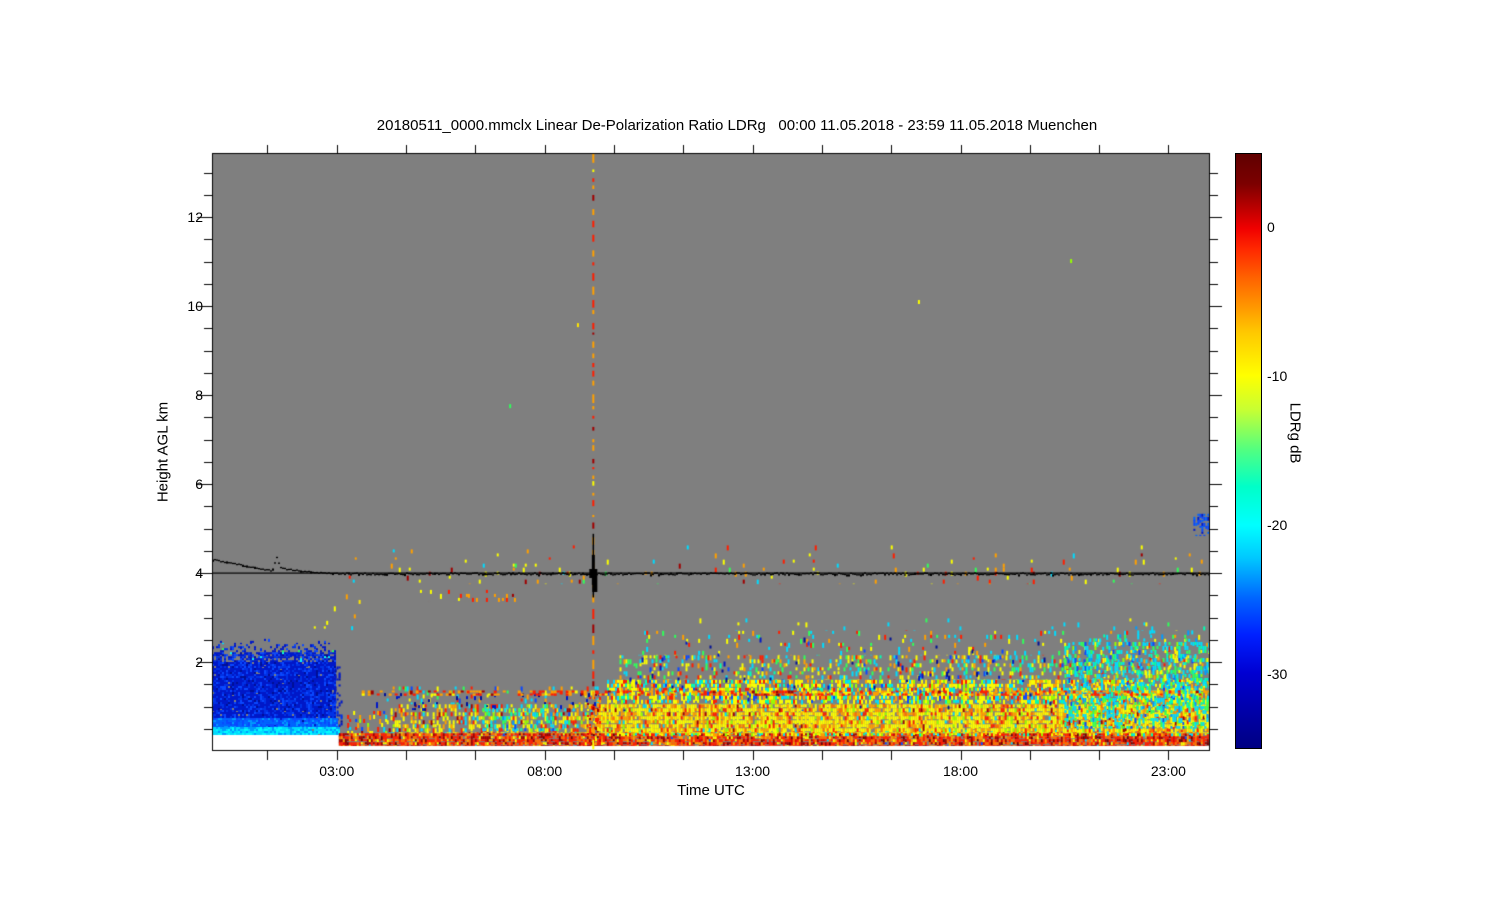 The height and width of the screenshot is (900, 1500). Describe the element at coordinates (960, 771) in the screenshot. I see `x-tick-label: 18:00` at that location.